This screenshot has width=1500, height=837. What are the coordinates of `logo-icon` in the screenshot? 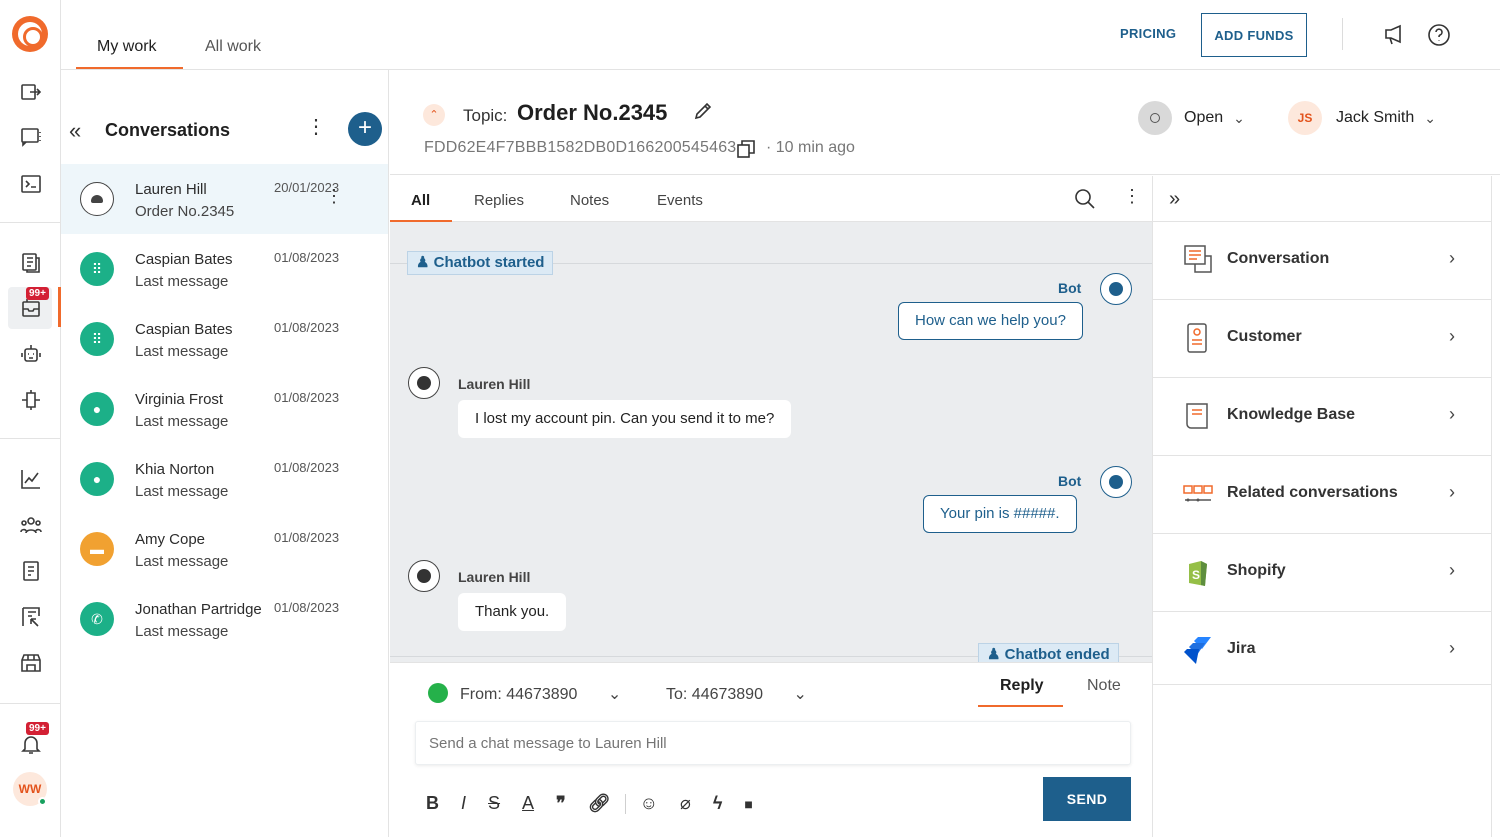 It's located at (30, 34).